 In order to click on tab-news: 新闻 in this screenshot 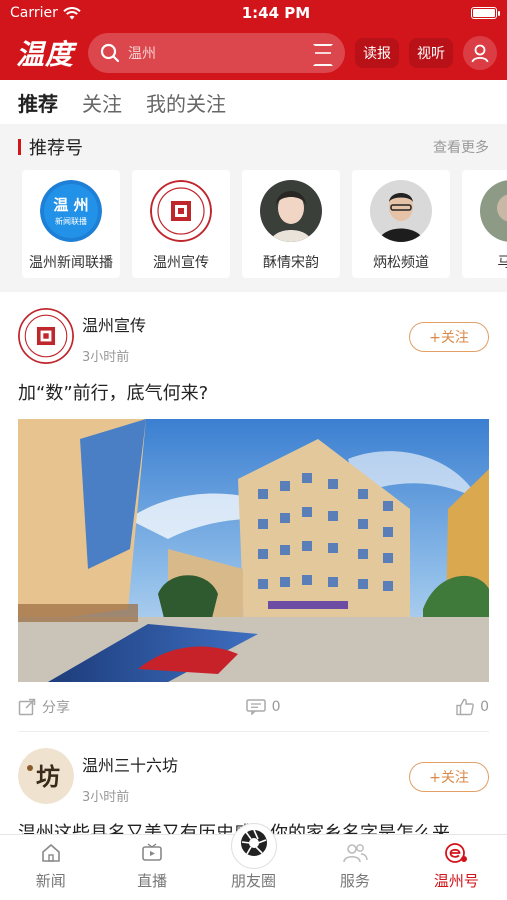, I will do `click(50, 867)`.